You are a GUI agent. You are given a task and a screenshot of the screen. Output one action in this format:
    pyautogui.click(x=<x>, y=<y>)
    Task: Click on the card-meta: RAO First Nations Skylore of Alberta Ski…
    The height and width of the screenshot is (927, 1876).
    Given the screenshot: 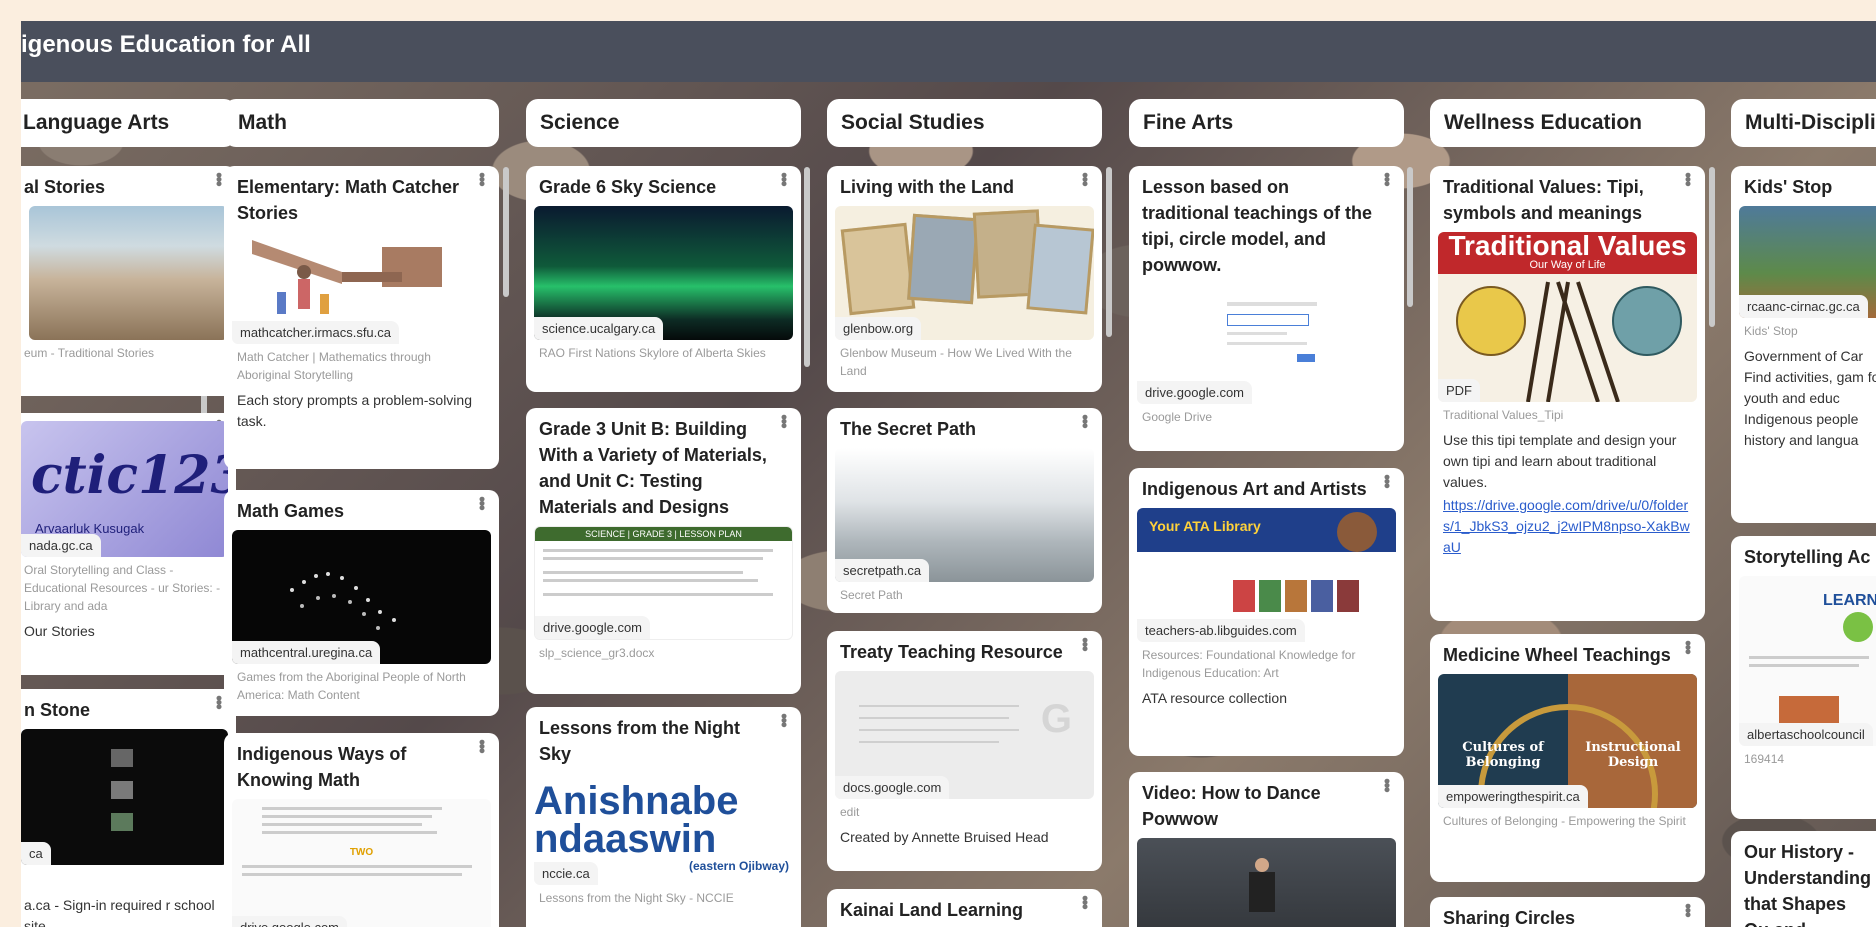 What is the action you would take?
    pyautogui.click(x=652, y=353)
    